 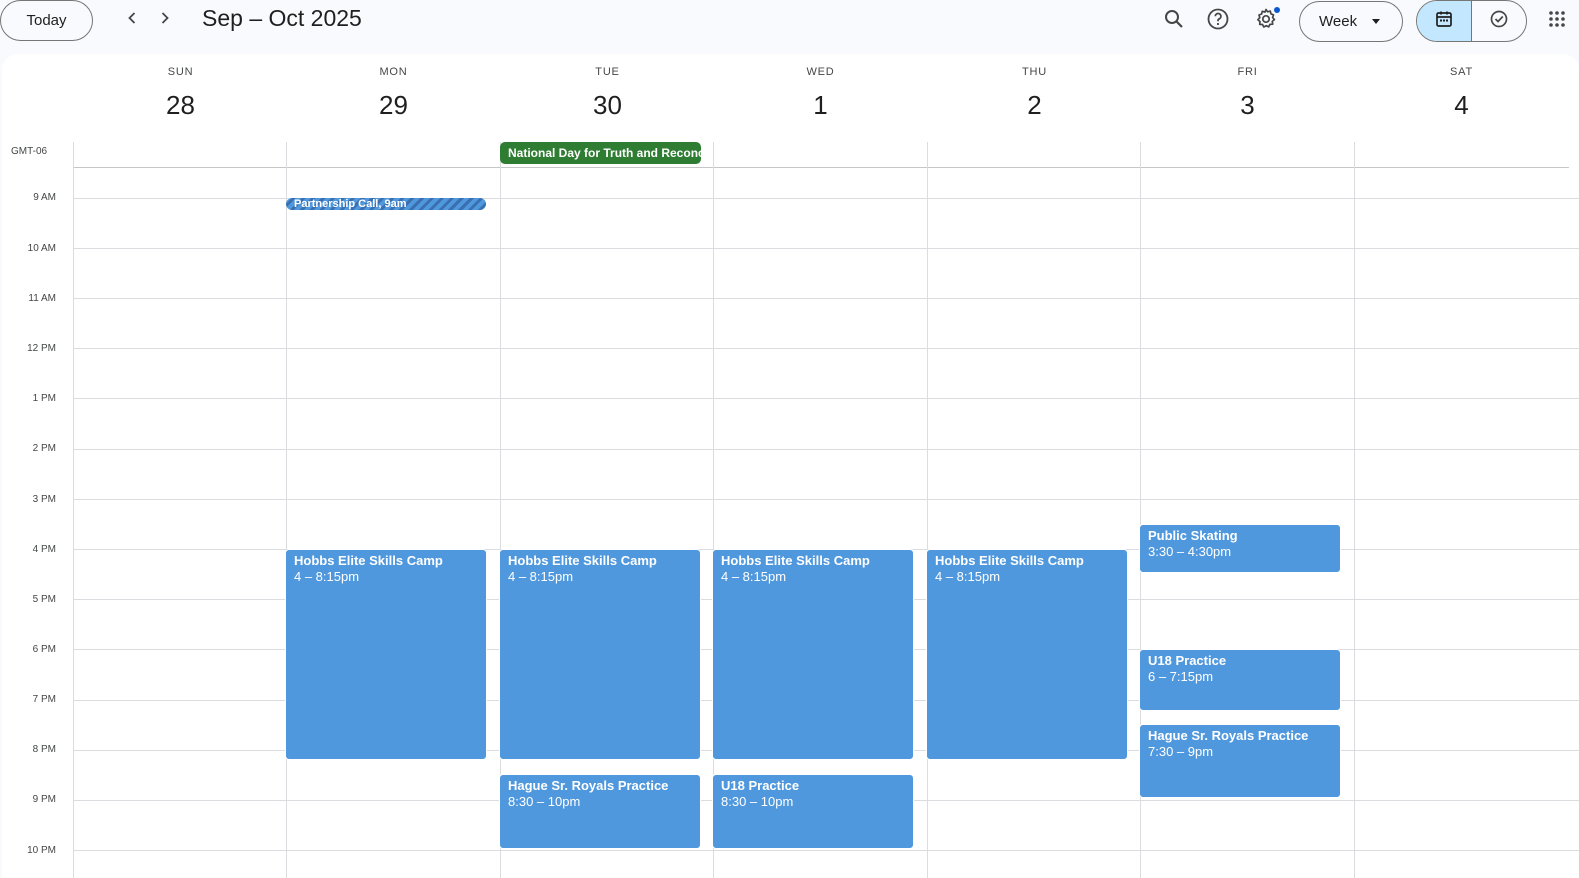 What do you see at coordinates (44, 599) in the screenshot?
I see `hour-label: 5 PM` at bounding box center [44, 599].